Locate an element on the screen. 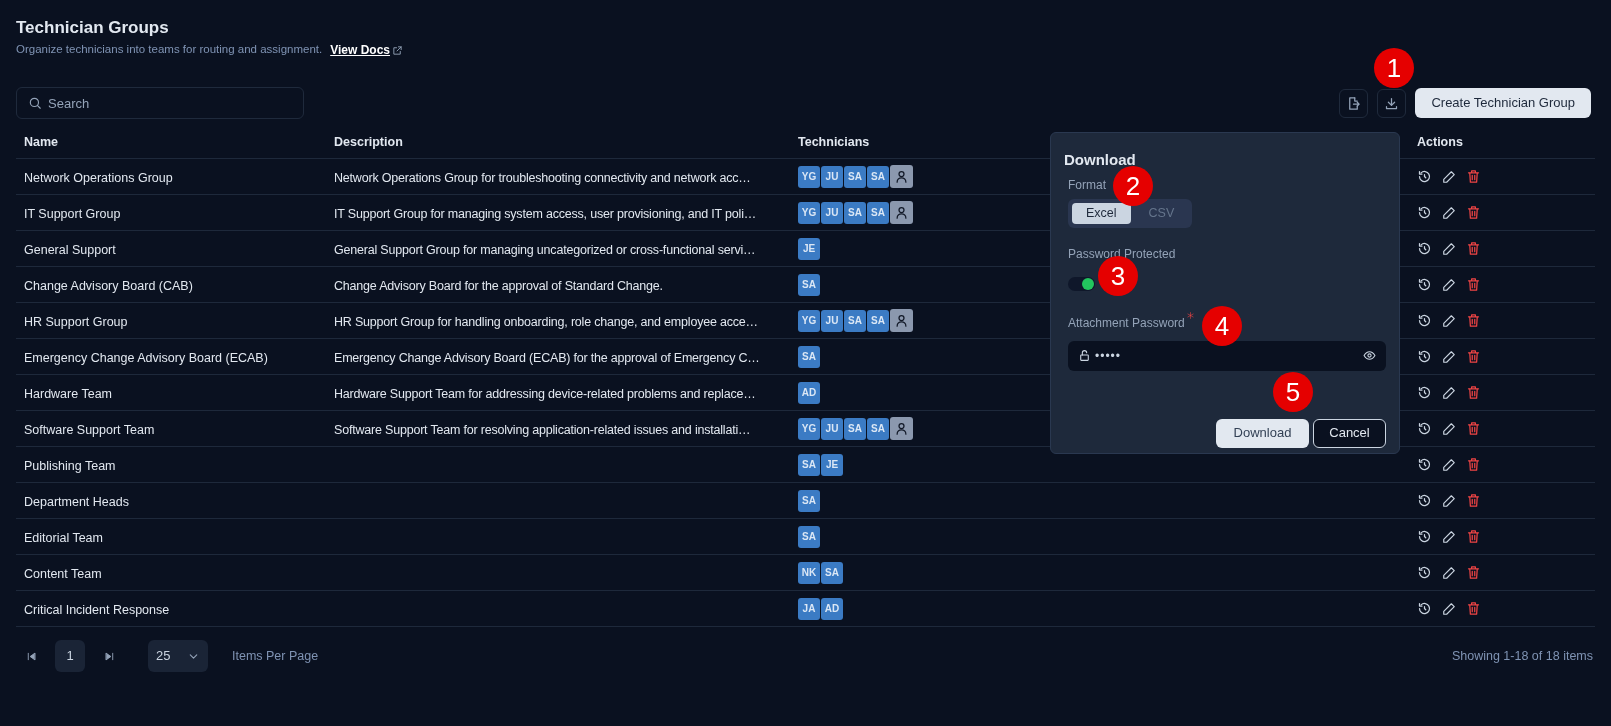 This screenshot has width=1611, height=726. format-option: Excel is located at coordinates (1101, 213).